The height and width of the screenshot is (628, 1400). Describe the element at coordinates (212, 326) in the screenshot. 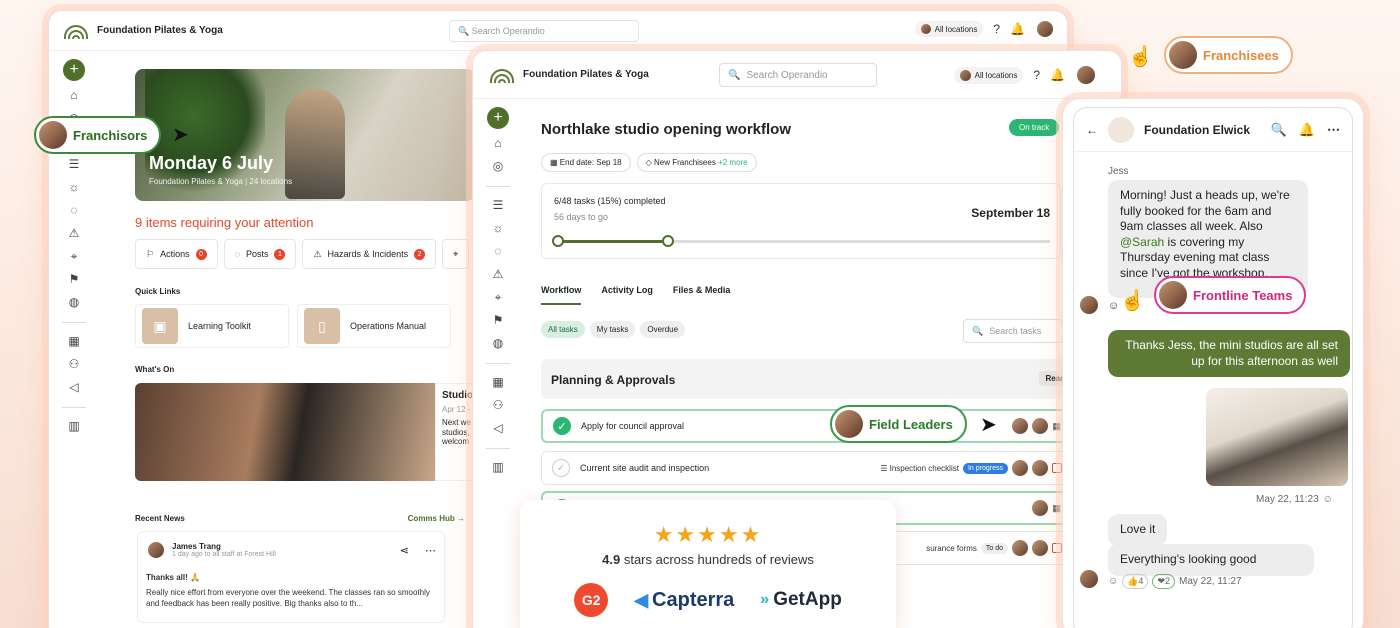

I see `quick-link-learning: ▣ Learning Toolkit` at that location.